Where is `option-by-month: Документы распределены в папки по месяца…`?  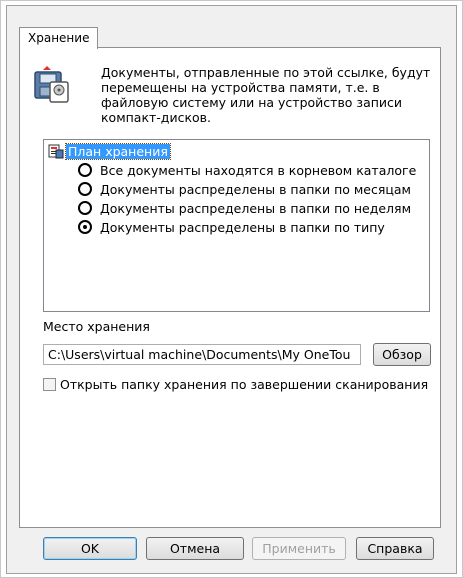 option-by-month: Документы распределены в папки по месяца… is located at coordinates (244, 189).